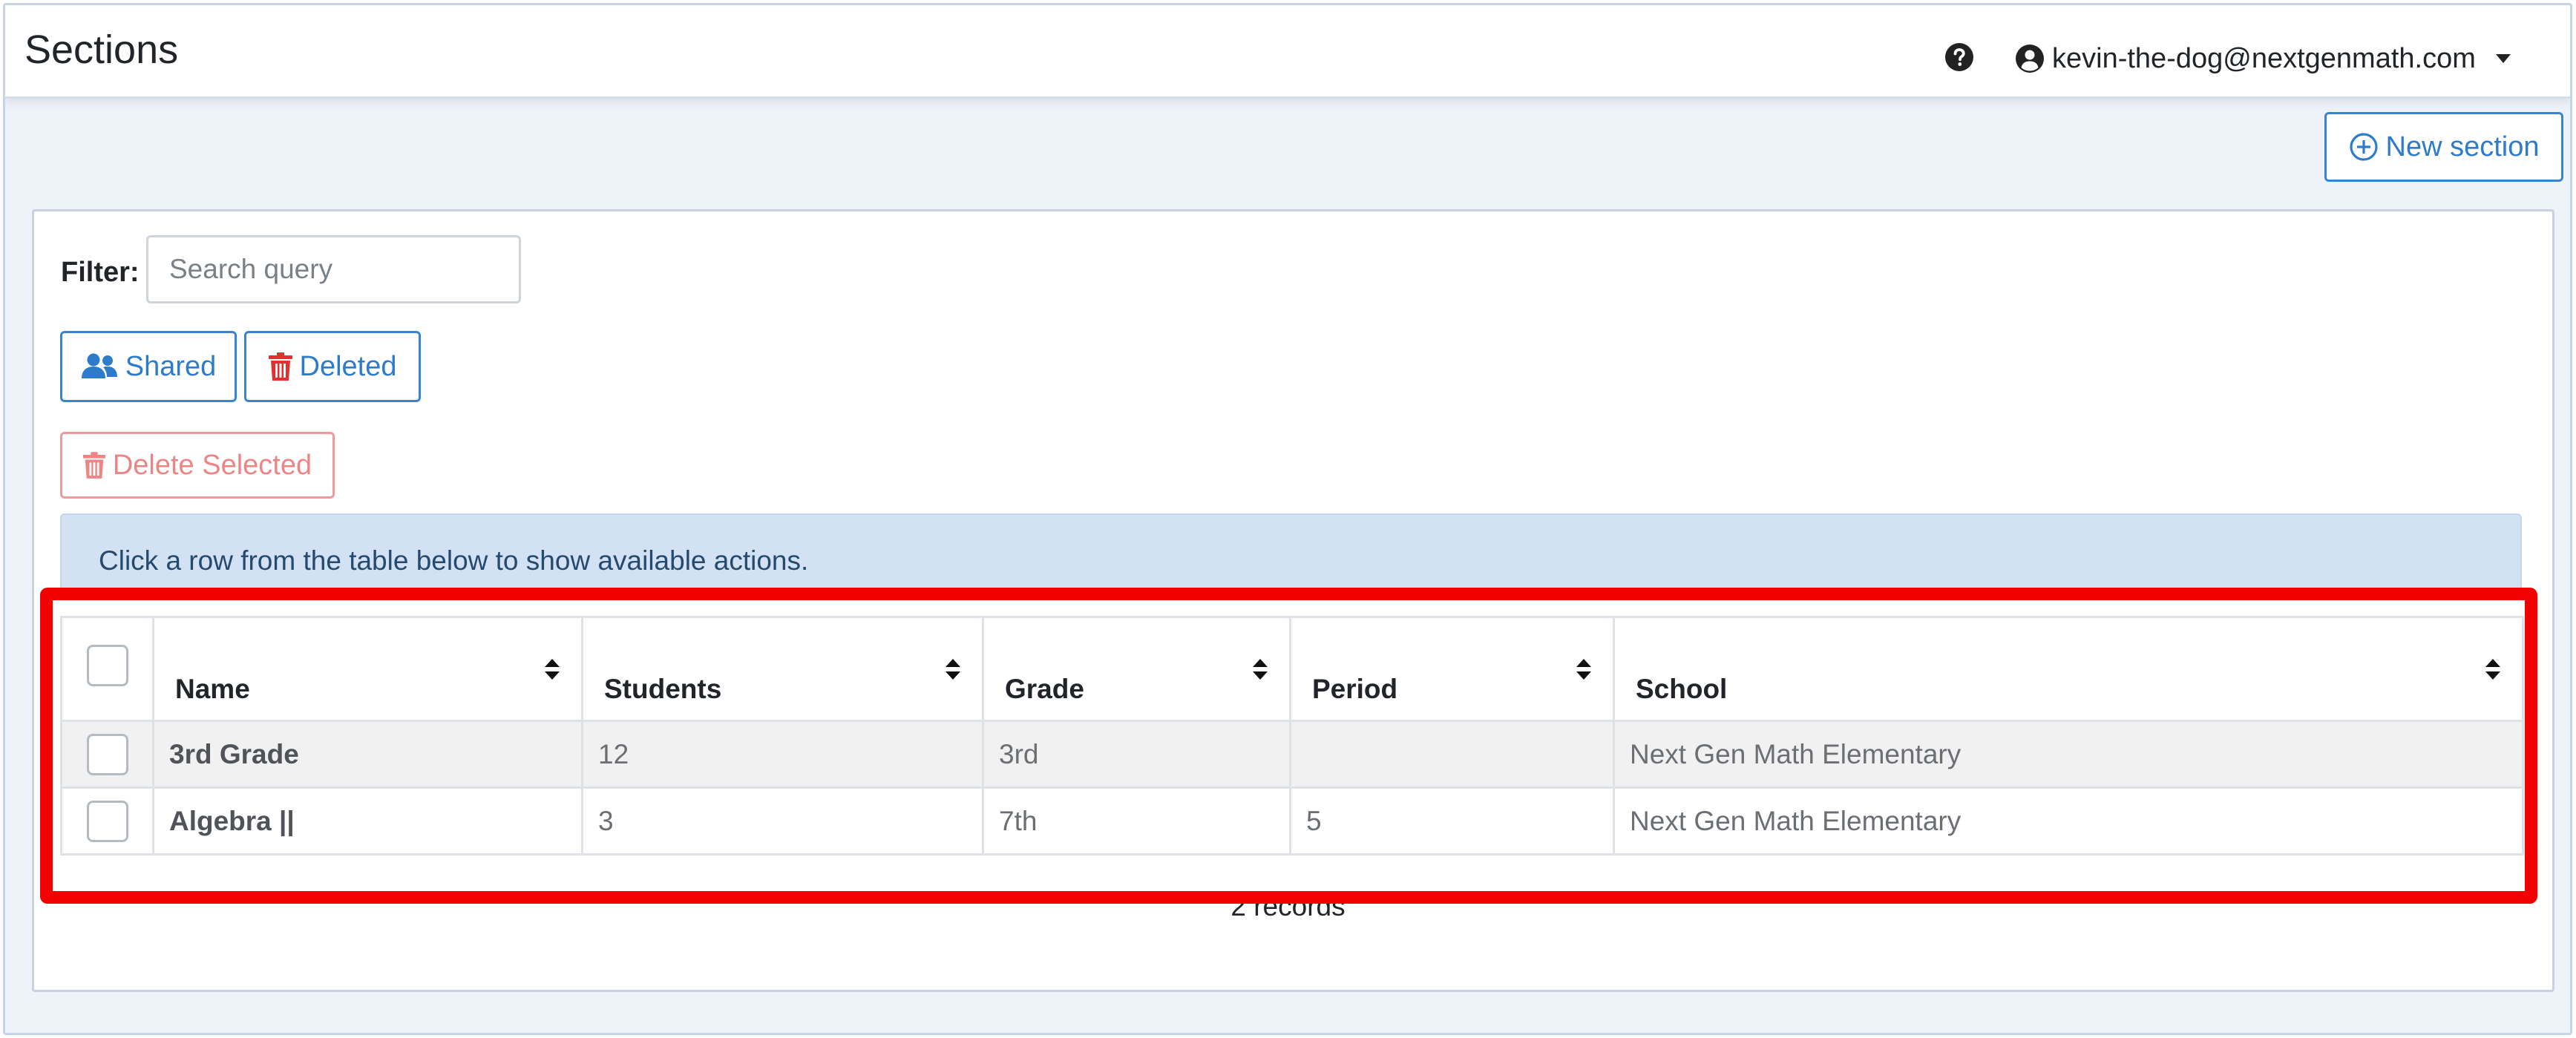 Image resolution: width=2576 pixels, height=1038 pixels. I want to click on new-section-button: New section, so click(2443, 147).